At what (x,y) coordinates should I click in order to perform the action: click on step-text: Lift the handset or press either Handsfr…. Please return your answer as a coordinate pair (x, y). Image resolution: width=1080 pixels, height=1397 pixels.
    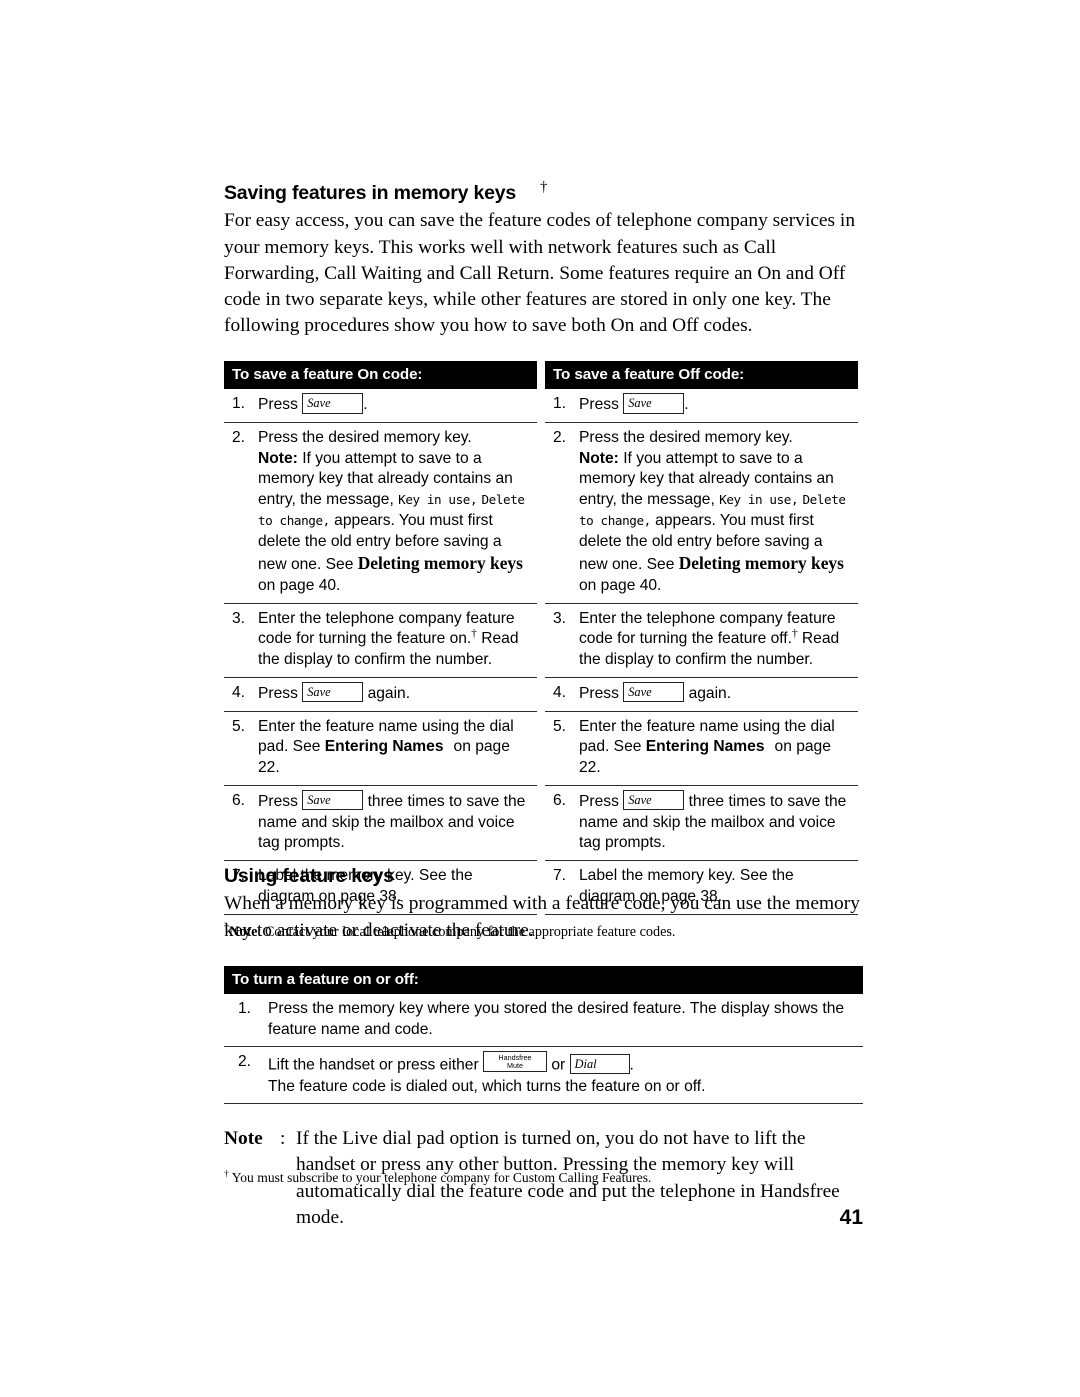
    Looking at the image, I should click on (565, 1074).